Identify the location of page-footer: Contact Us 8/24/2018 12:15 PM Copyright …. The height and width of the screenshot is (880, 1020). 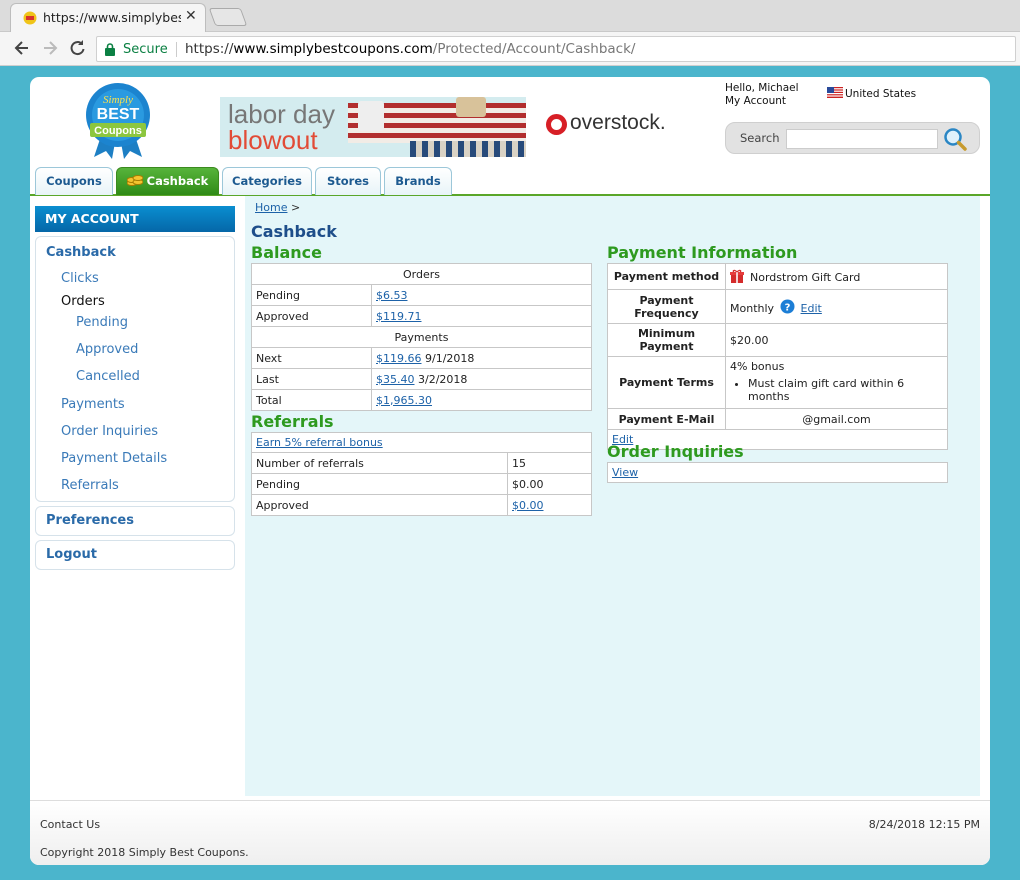
(510, 832).